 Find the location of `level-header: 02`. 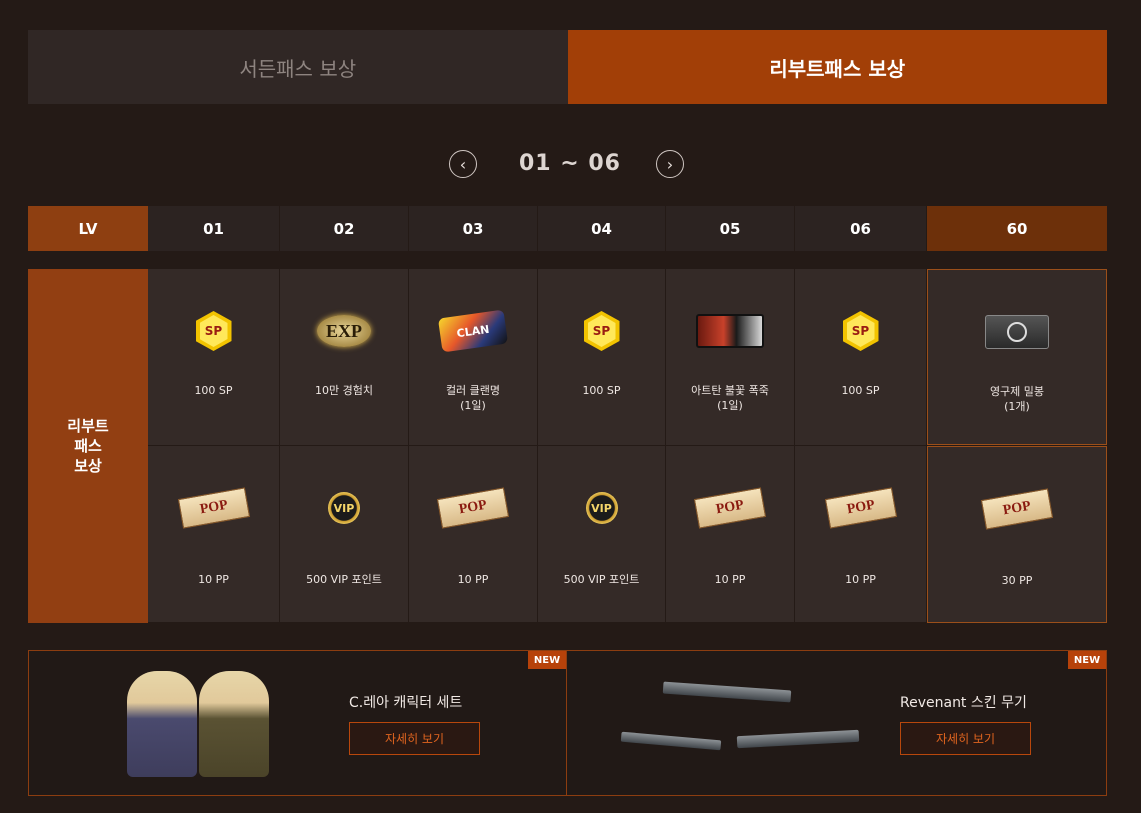

level-header: 02 is located at coordinates (344, 228).